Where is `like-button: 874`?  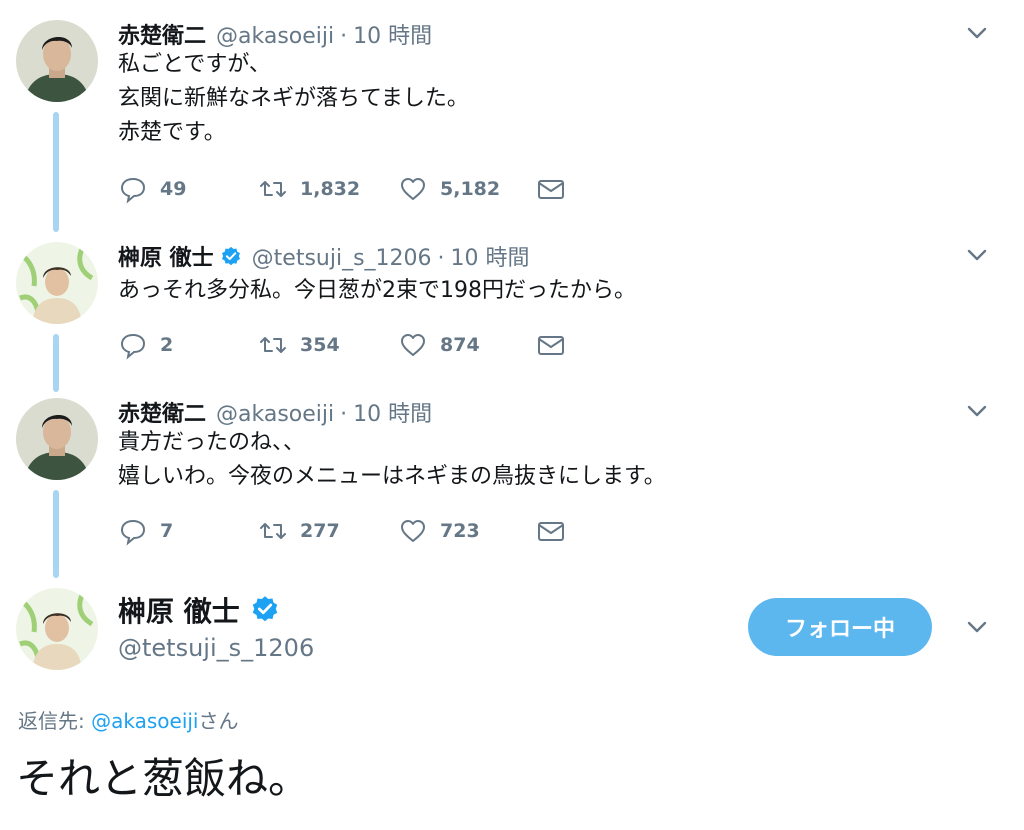
like-button: 874 is located at coordinates (467, 345).